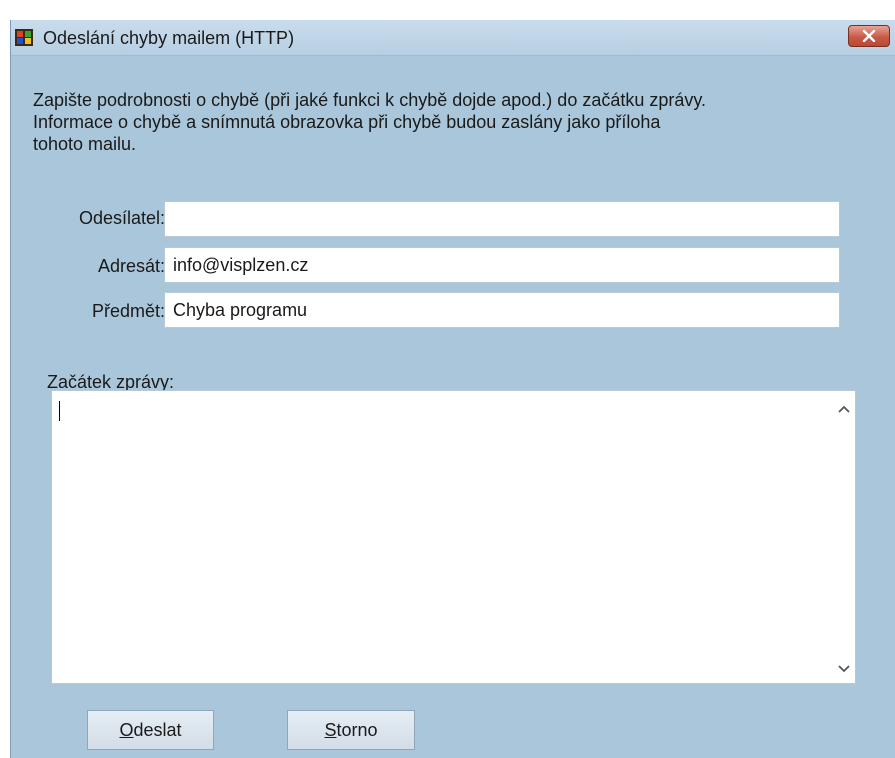 The width and height of the screenshot is (895, 758). Describe the element at coordinates (502, 310) in the screenshot. I see `subject-field` at that location.